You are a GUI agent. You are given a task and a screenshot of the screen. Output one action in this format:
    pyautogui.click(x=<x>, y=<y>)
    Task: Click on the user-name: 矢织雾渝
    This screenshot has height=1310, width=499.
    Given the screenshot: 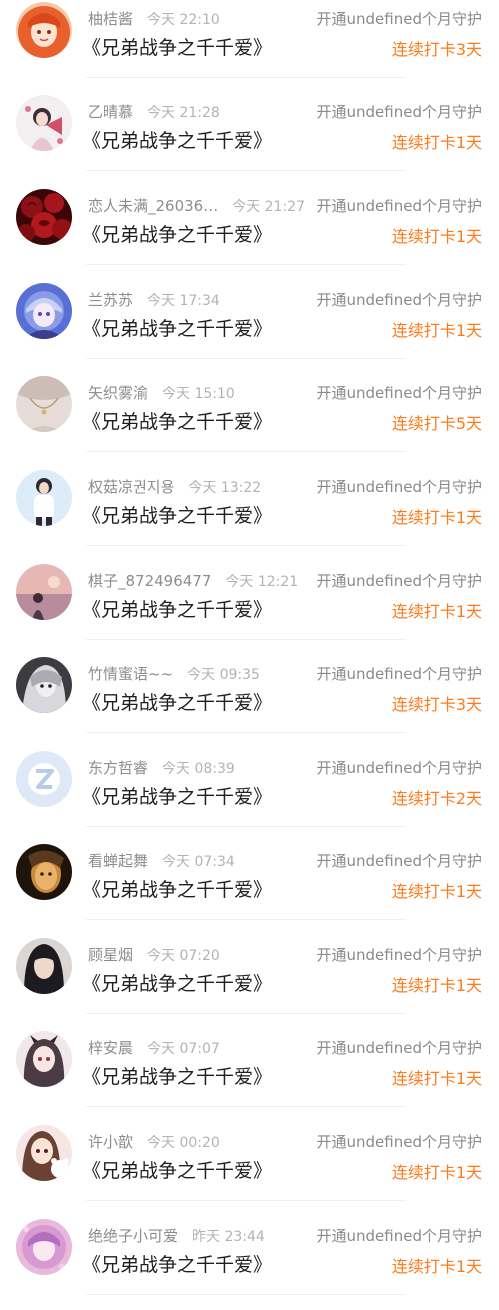 What is the action you would take?
    pyautogui.click(x=118, y=392)
    